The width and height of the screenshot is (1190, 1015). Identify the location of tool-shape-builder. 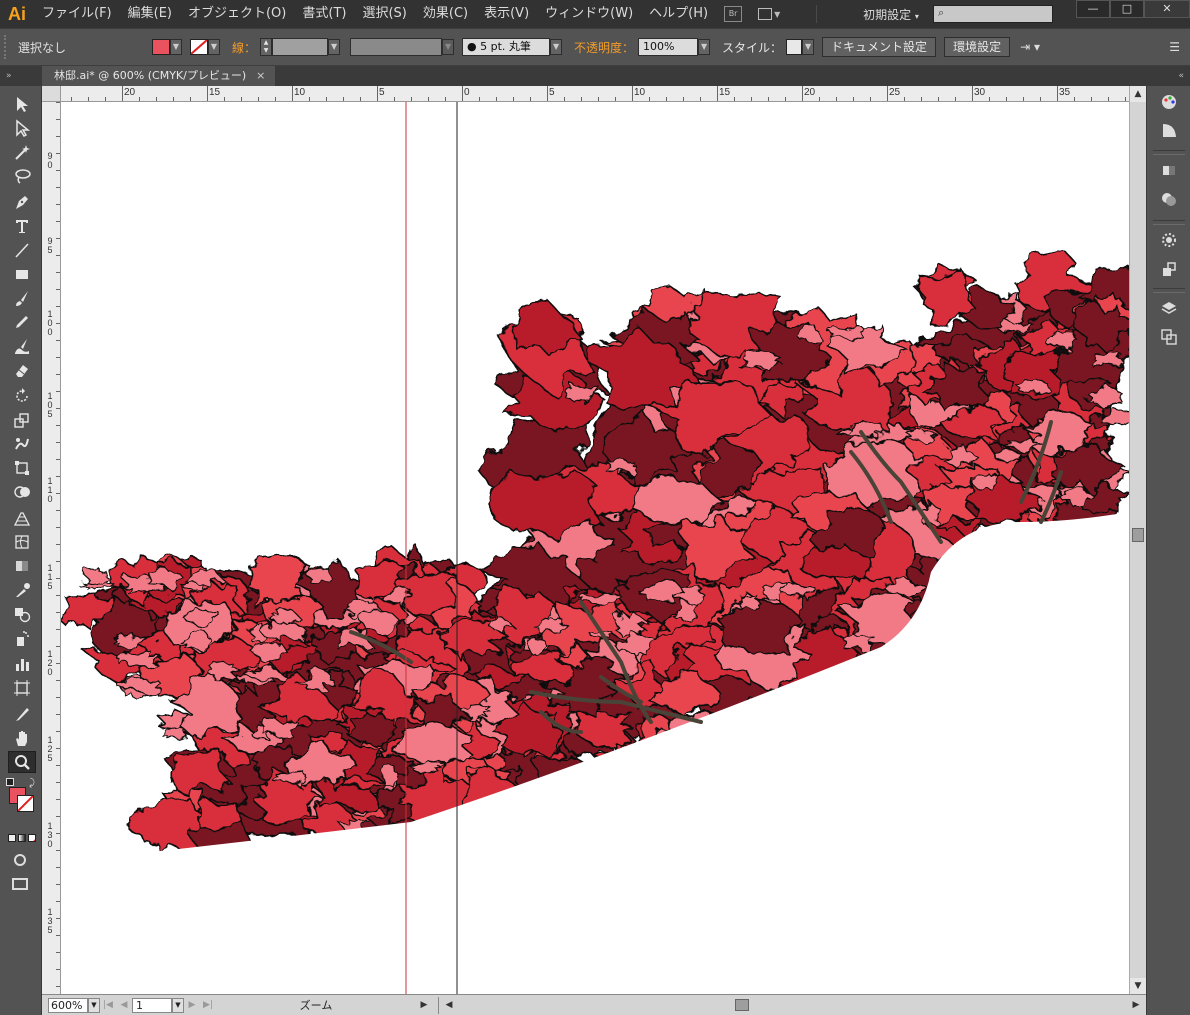
(22, 492).